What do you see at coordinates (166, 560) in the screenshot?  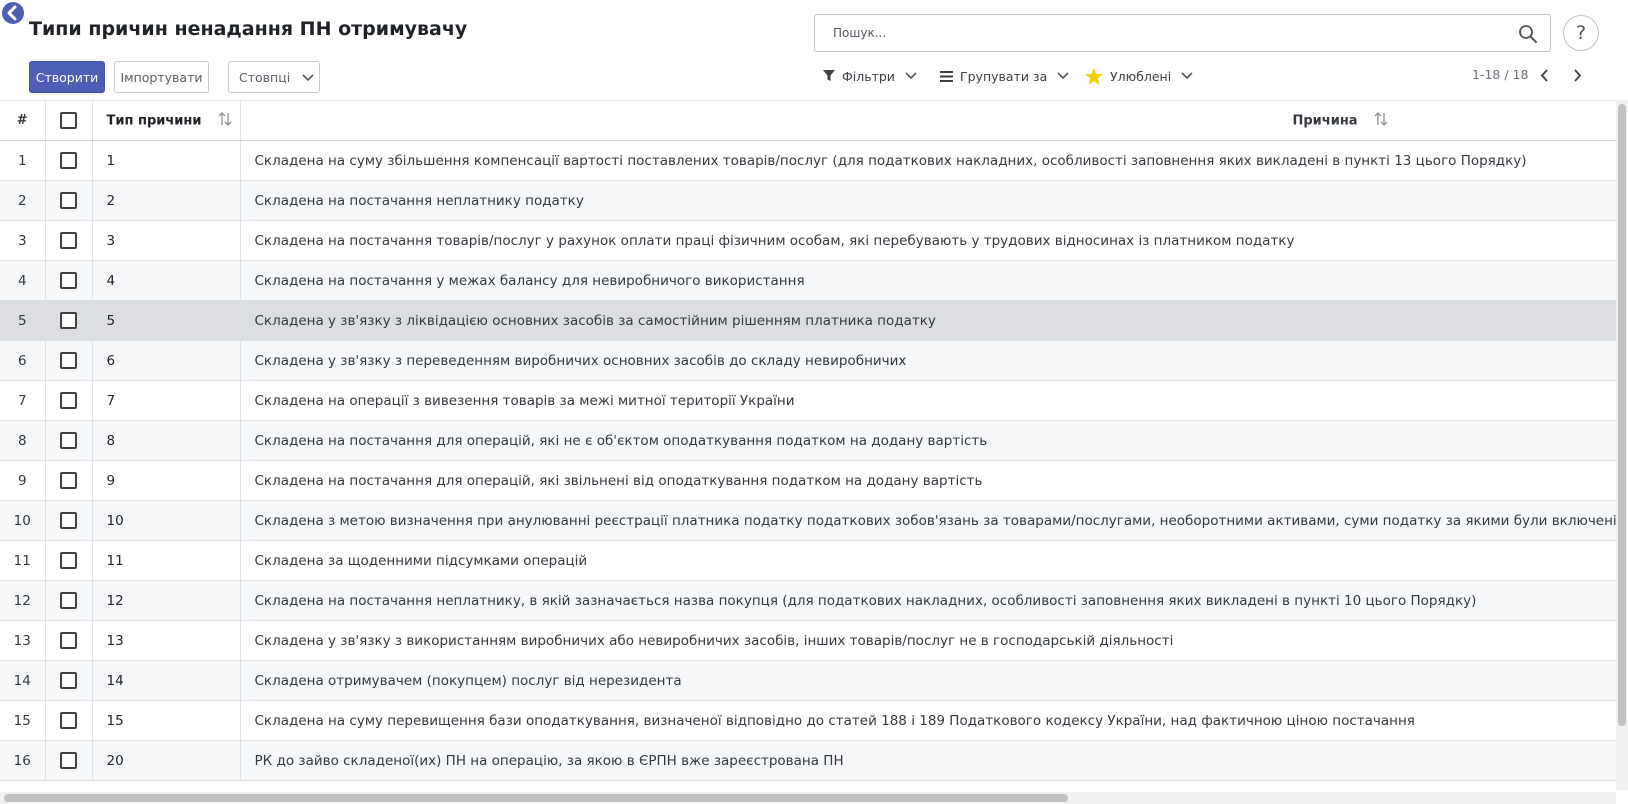 I see `row-type-cell: 11` at bounding box center [166, 560].